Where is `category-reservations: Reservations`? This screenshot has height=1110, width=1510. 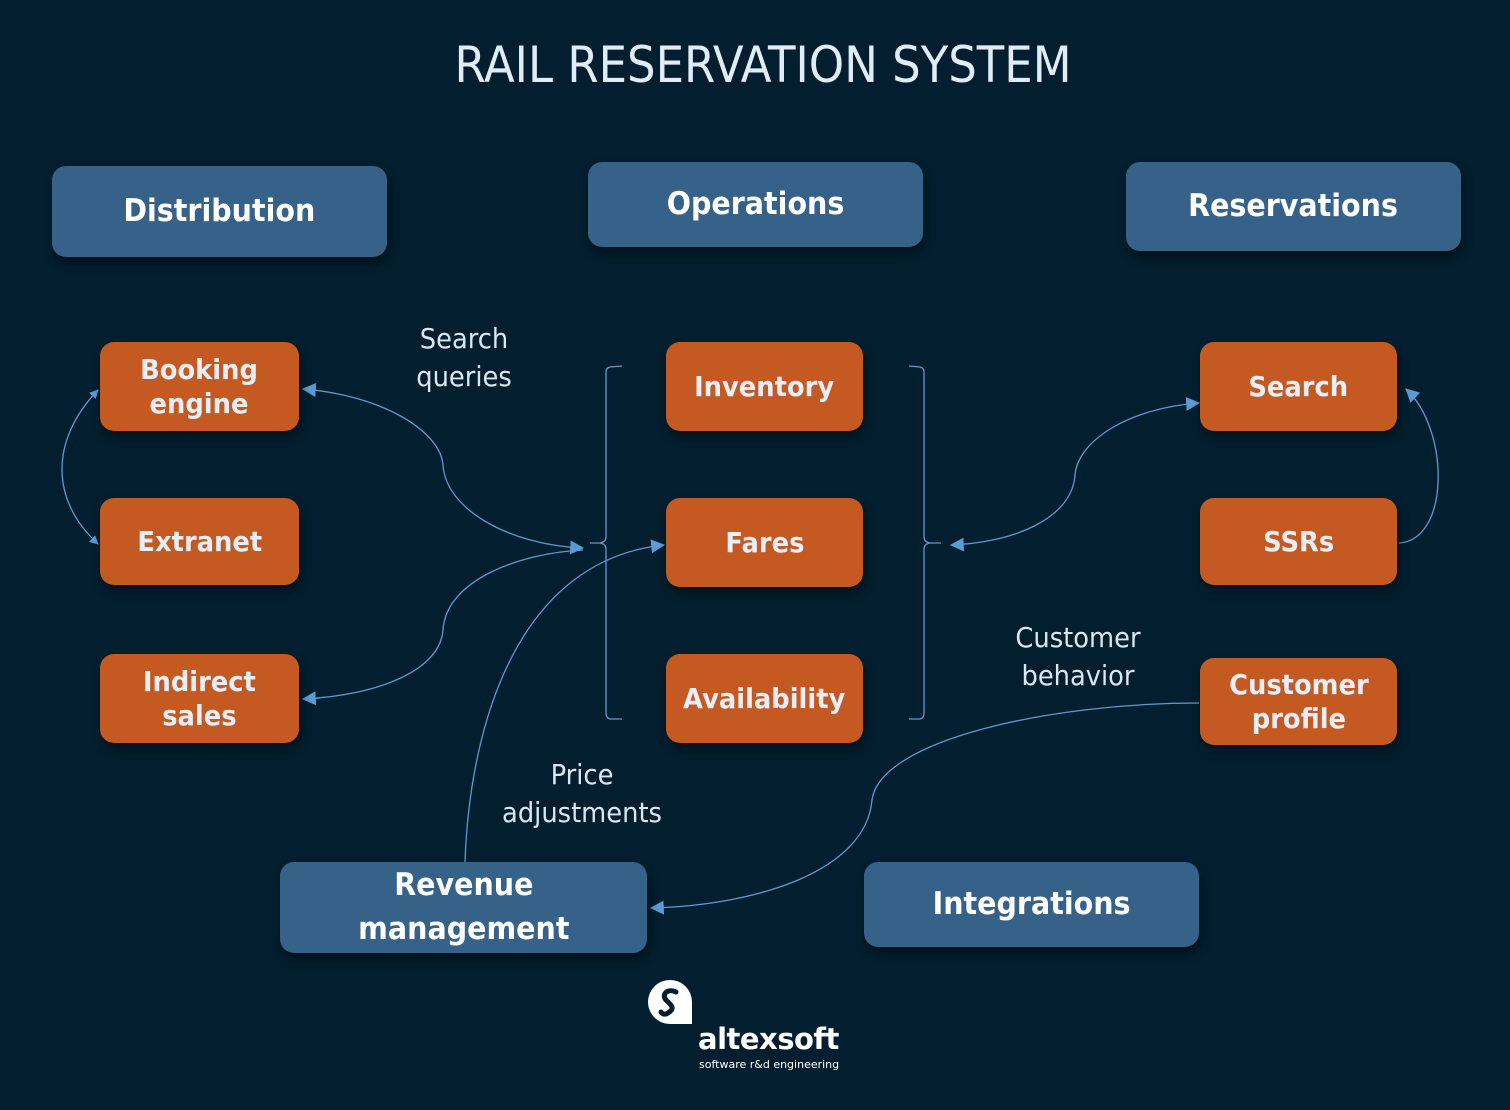 category-reservations: Reservations is located at coordinates (1293, 206).